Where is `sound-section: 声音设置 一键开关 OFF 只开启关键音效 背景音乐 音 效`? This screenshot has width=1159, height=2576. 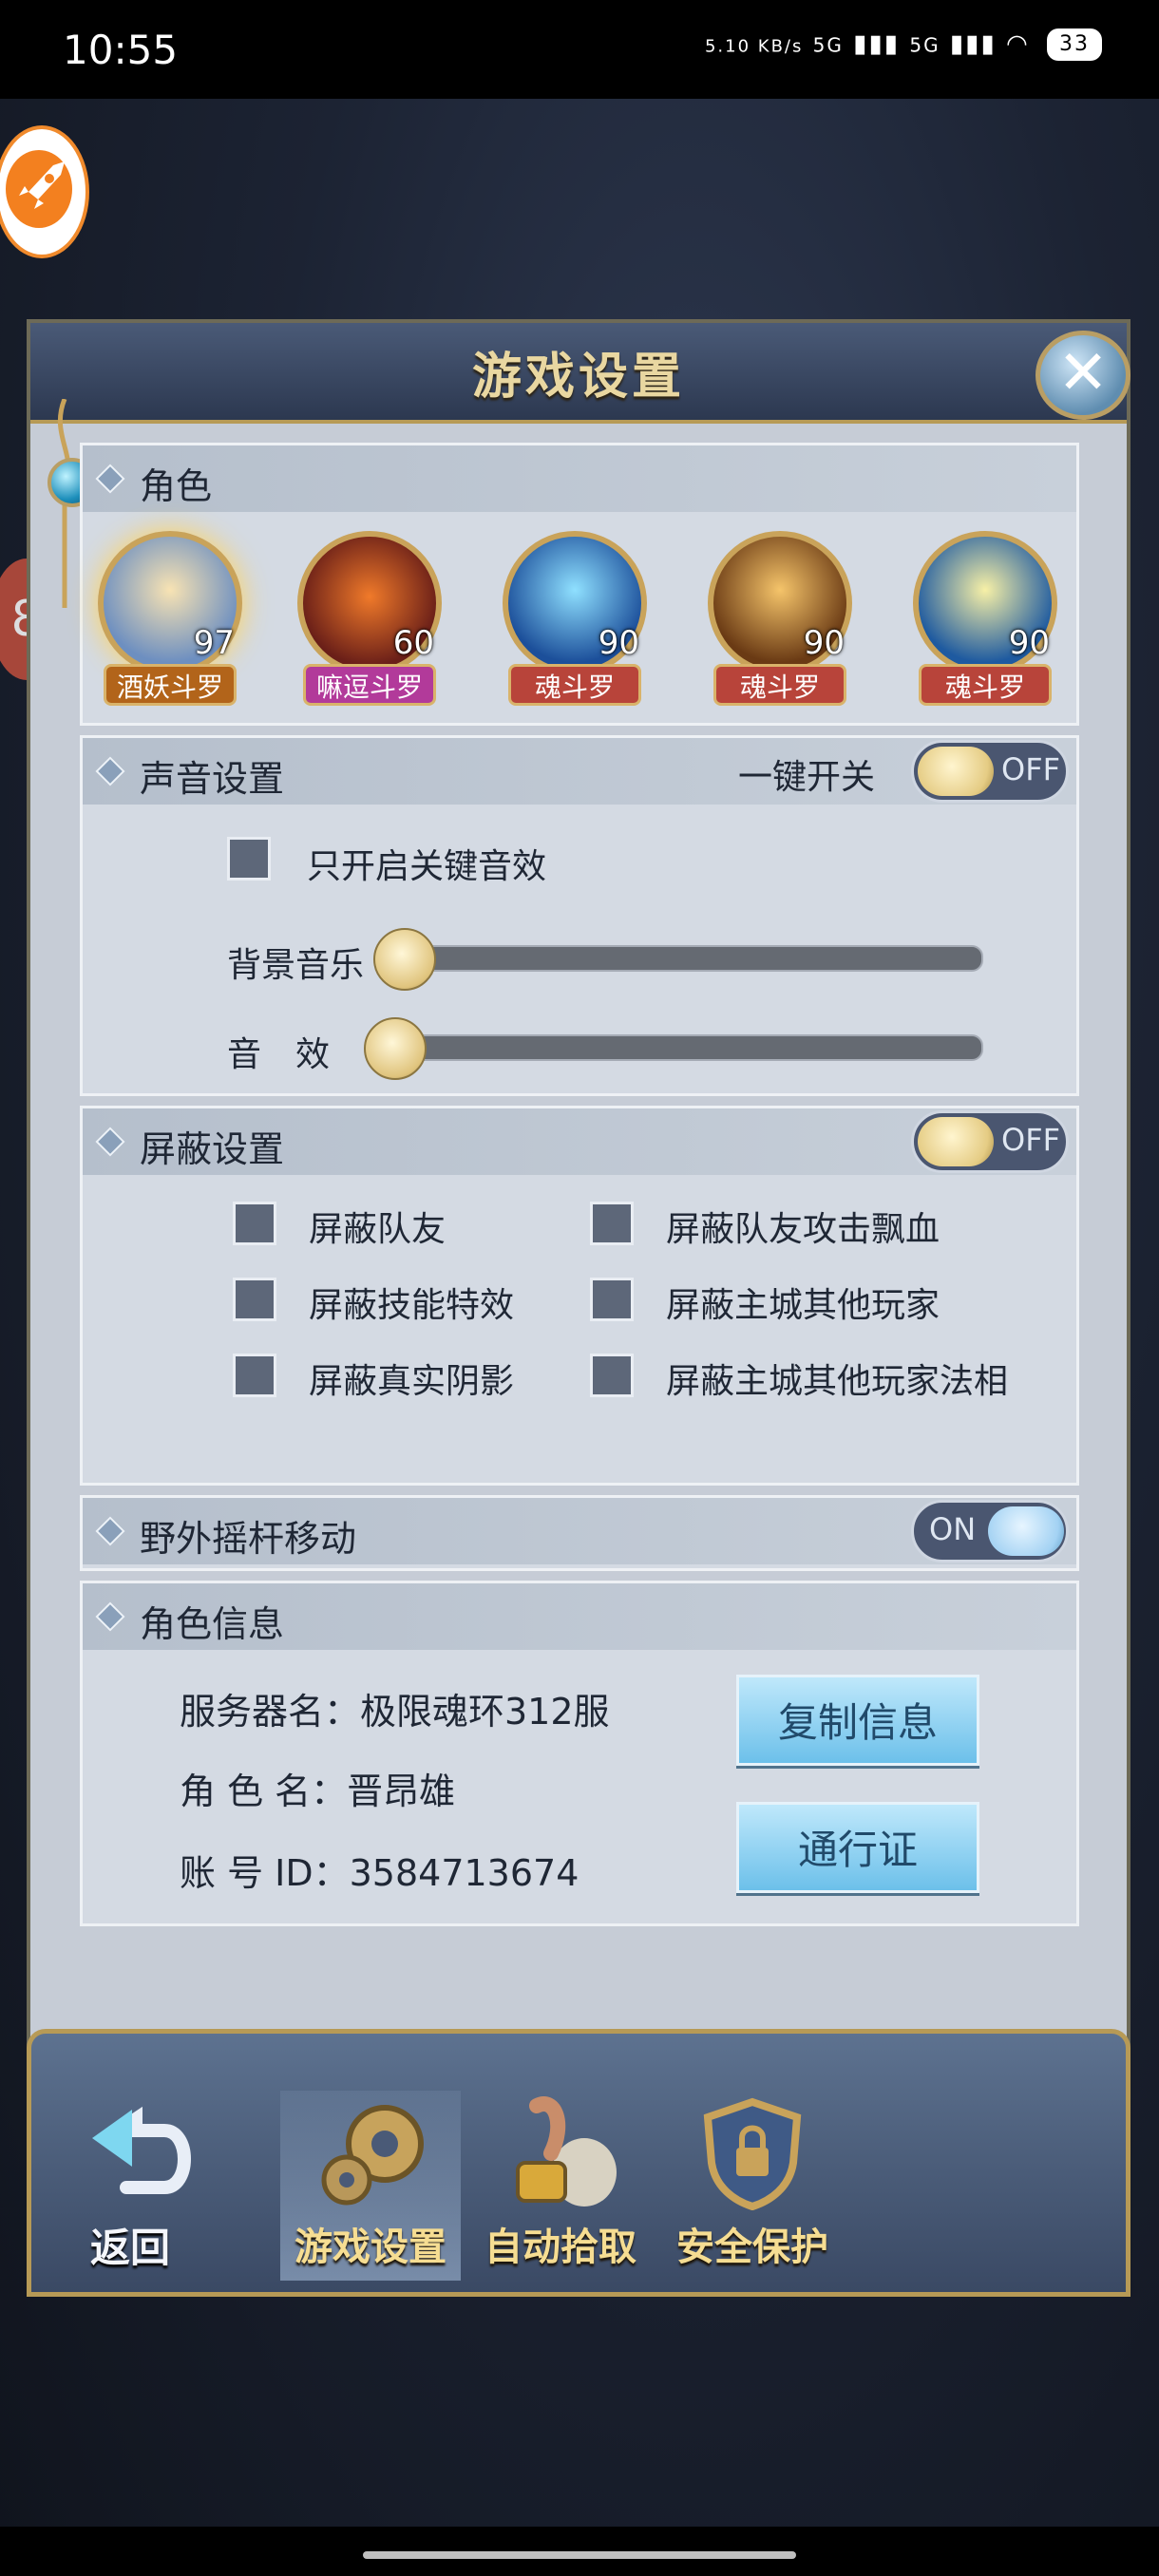 sound-section: 声音设置 一键开关 OFF 只开启关键音效 背景音乐 音 效 is located at coordinates (579, 915).